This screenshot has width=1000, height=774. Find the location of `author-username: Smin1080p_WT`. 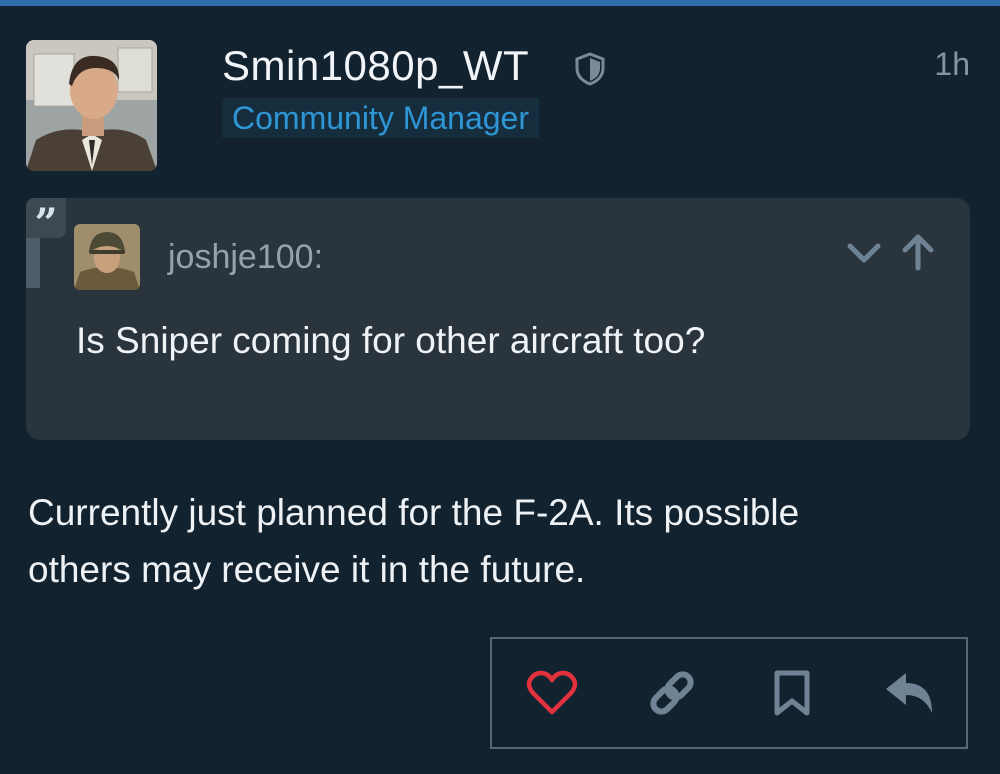

author-username: Smin1080p_WT is located at coordinates (375, 66).